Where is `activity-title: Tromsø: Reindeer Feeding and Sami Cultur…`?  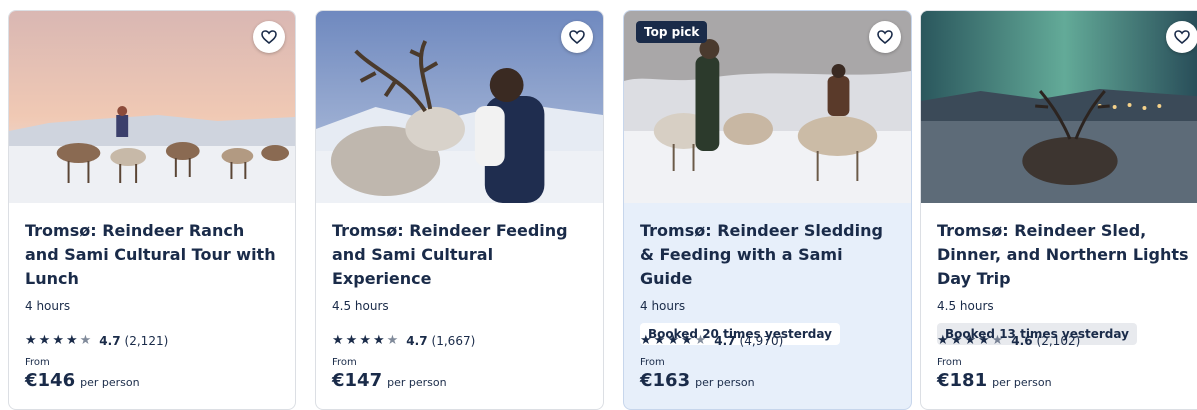
activity-title: Tromsø: Reindeer Feeding and Sami Cultur… is located at coordinates (461, 255).